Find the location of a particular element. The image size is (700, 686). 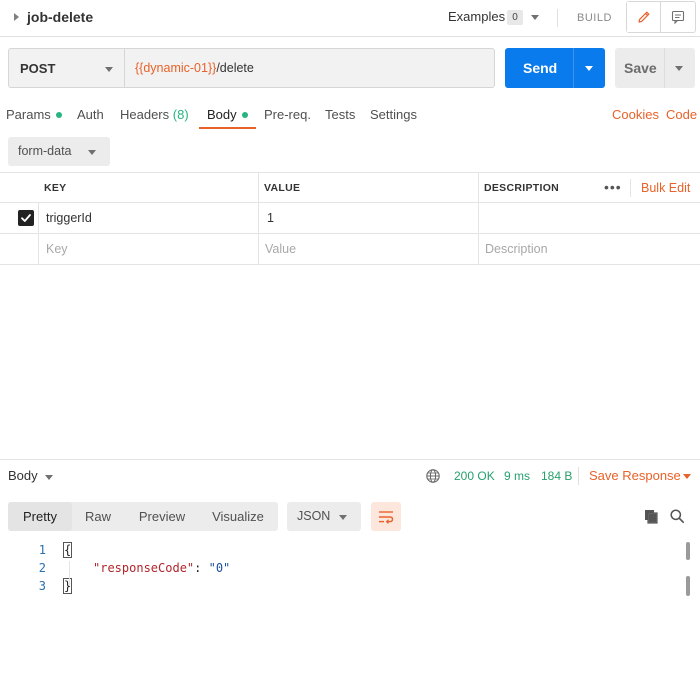

active-tab-indicator is located at coordinates (227, 128).